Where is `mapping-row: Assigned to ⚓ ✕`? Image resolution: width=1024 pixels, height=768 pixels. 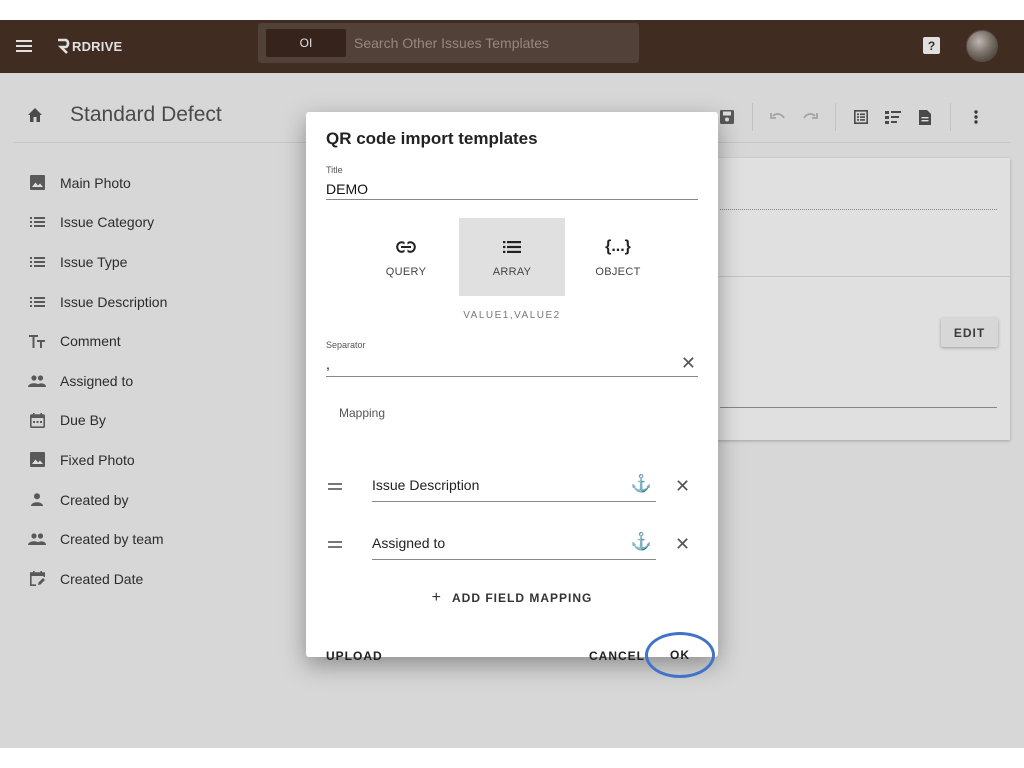 mapping-row: Assigned to ⚓ ✕ is located at coordinates (512, 545).